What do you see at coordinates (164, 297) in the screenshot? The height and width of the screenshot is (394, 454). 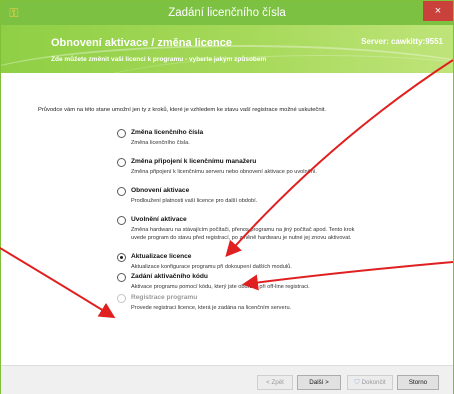 I see `option-label: Registrace programu` at bounding box center [164, 297].